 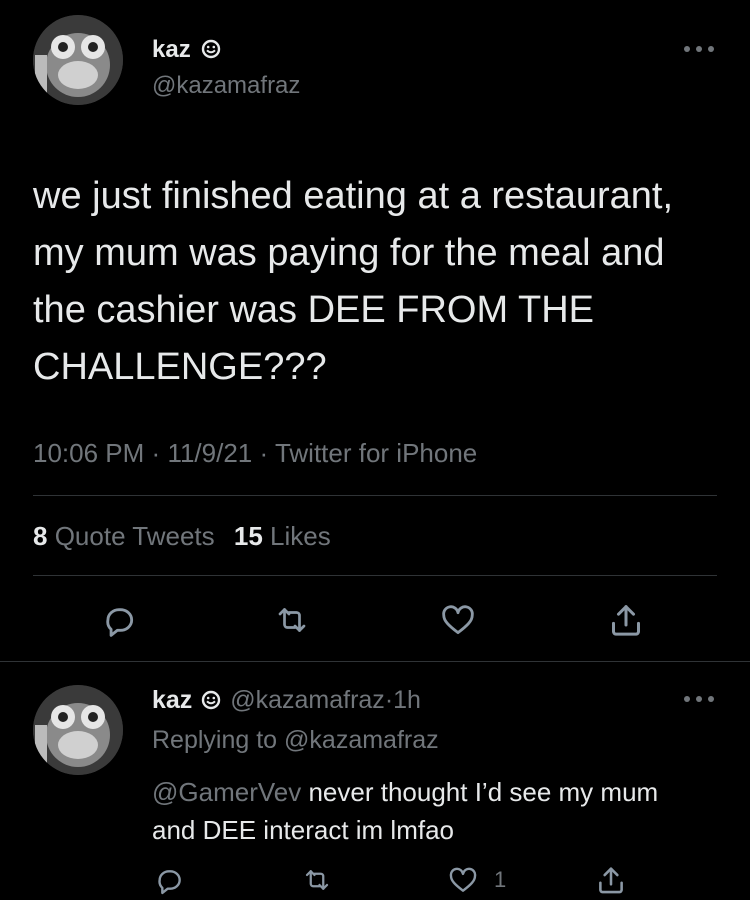 What do you see at coordinates (611, 880) in the screenshot?
I see `reply-share-icon` at bounding box center [611, 880].